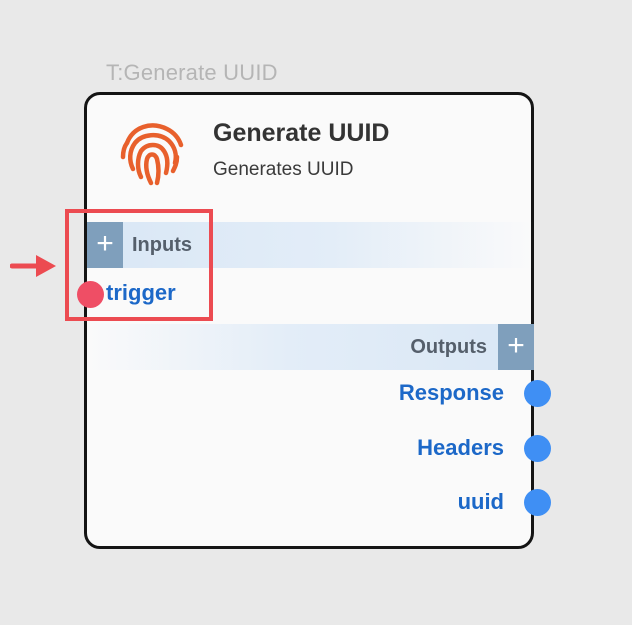  I want to click on arrow-right-icon, so click(33, 266).